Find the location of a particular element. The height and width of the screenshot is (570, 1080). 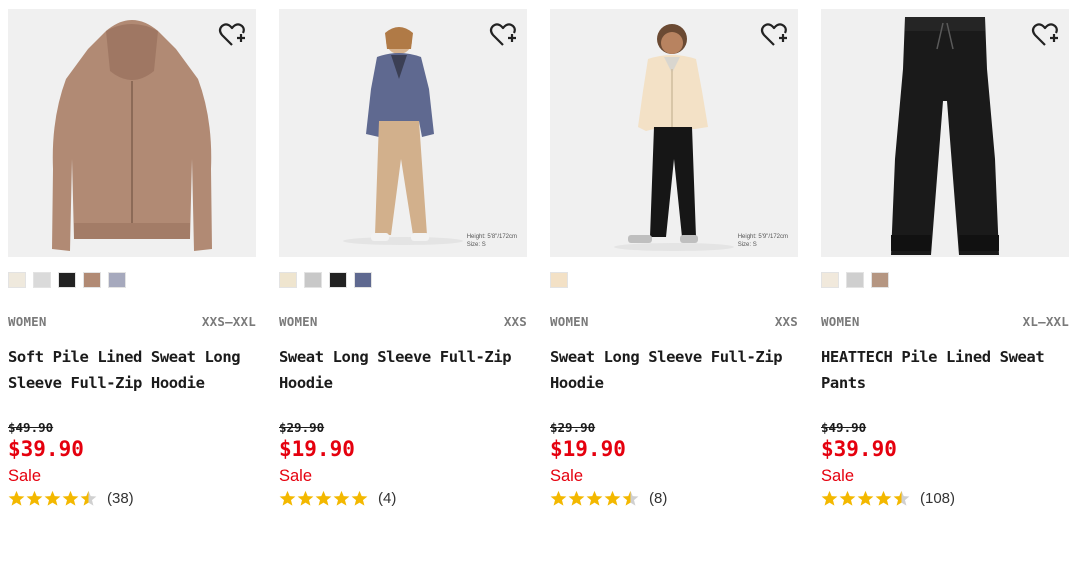

size-range: XL–XXL is located at coordinates (1045, 321).